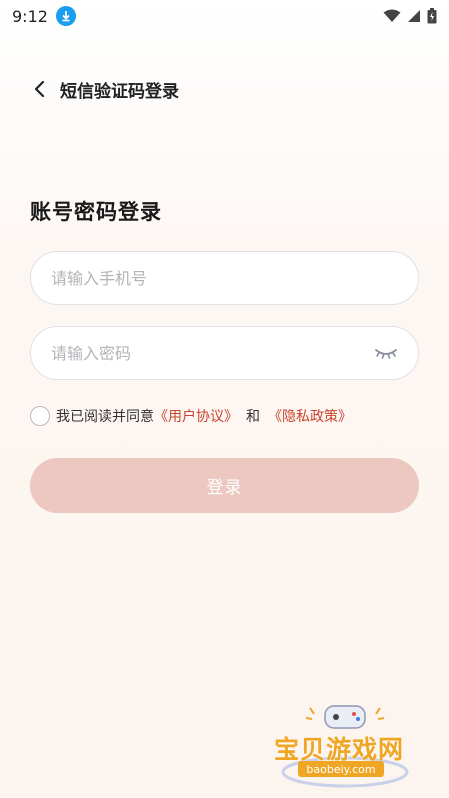  What do you see at coordinates (40, 89) in the screenshot?
I see `back-icon` at bounding box center [40, 89].